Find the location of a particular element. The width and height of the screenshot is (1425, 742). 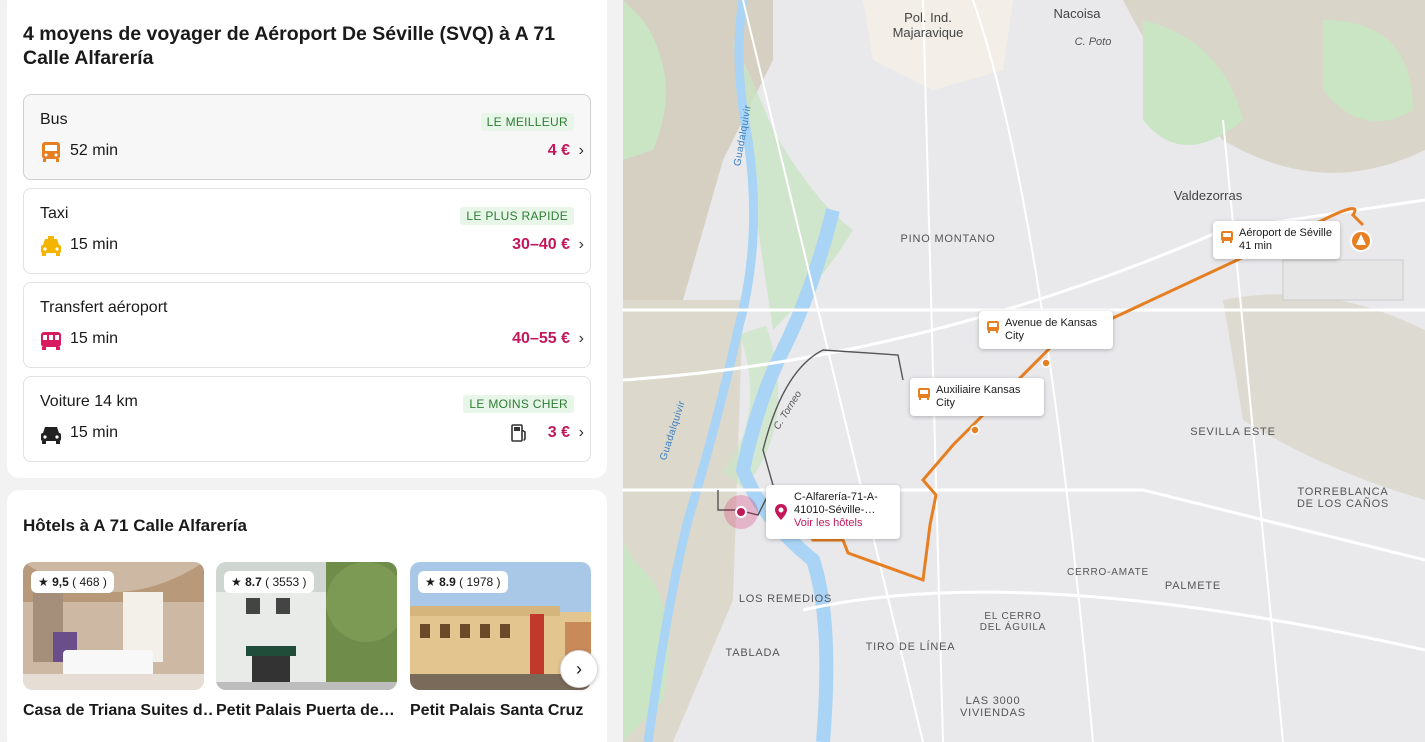

shuttle-icon is located at coordinates (51, 341).